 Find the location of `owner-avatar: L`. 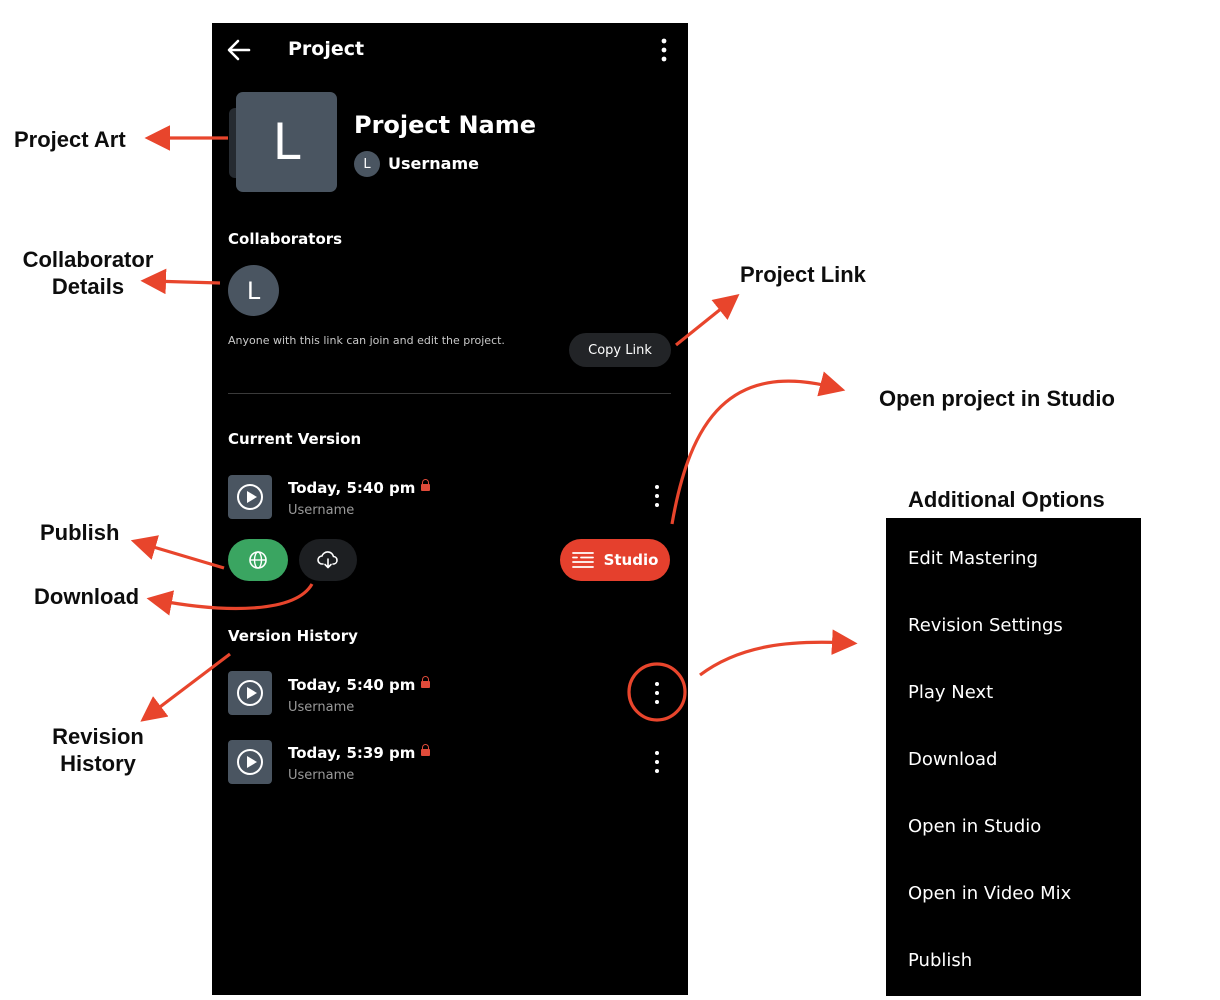

owner-avatar: L is located at coordinates (367, 164).